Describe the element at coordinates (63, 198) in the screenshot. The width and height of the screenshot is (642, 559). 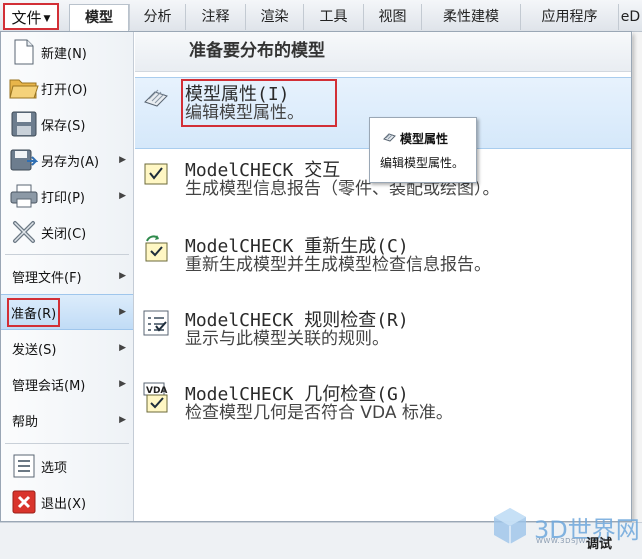
I see `menu-item-print-label: 打印(P)` at that location.